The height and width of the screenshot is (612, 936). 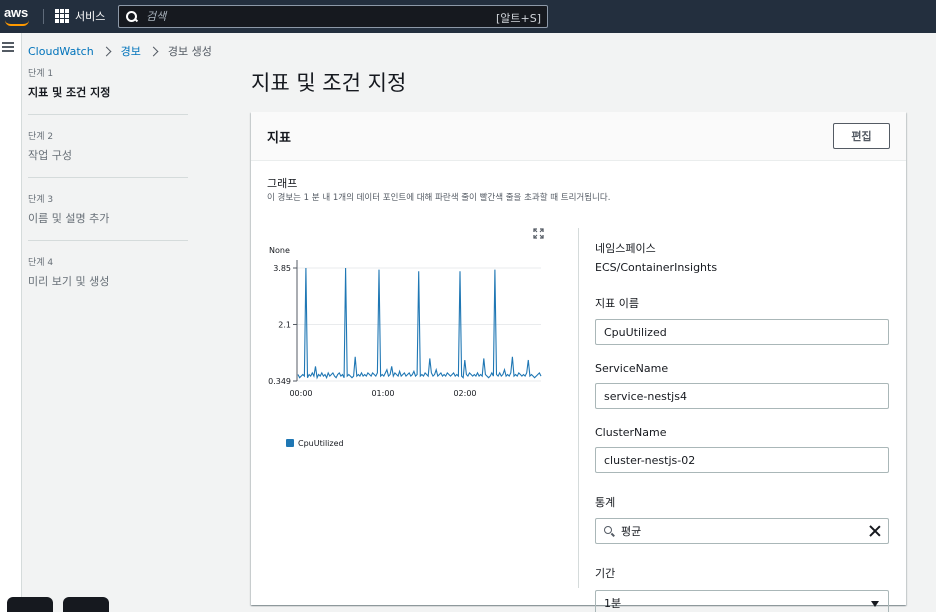 I want to click on service-name-field, so click(x=742, y=396).